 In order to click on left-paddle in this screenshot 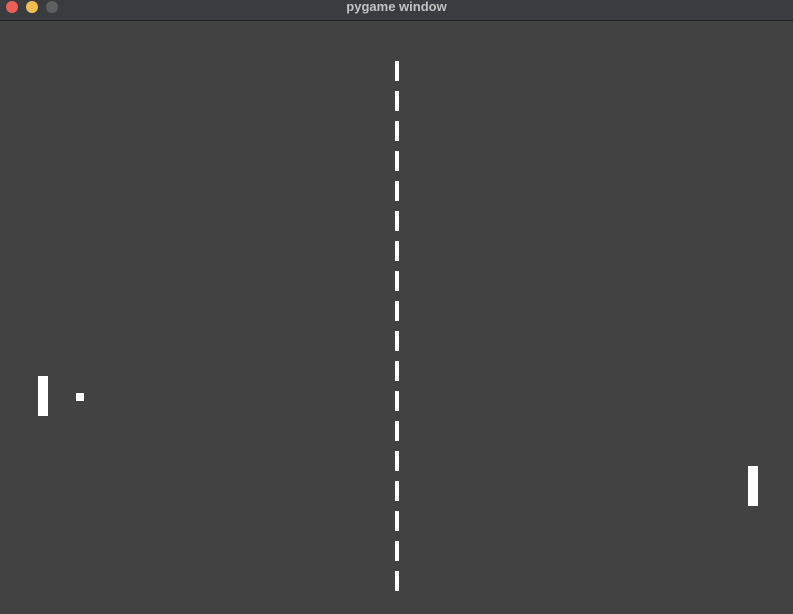, I will do `click(43, 396)`.